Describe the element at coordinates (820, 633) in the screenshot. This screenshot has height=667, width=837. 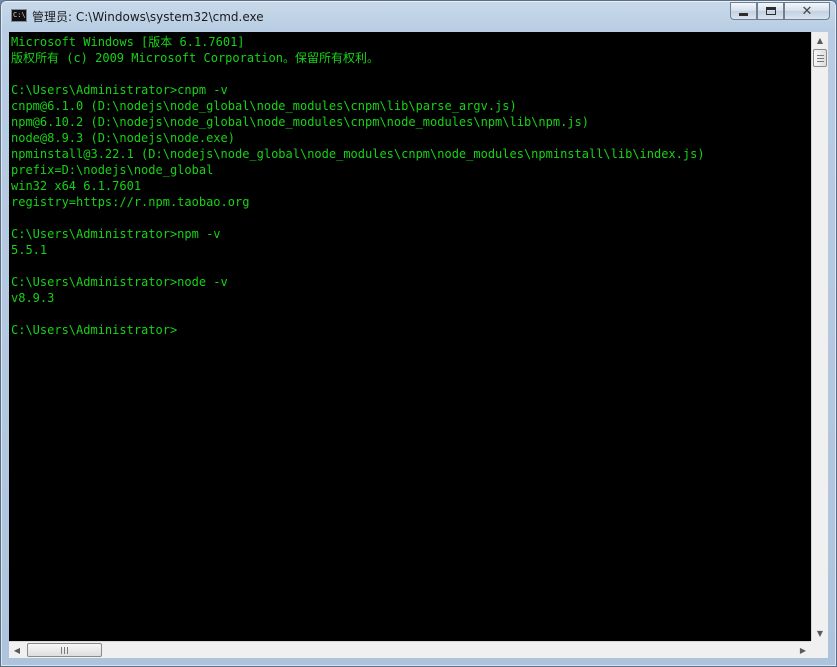
I see `scroll-down-icon: ▼` at that location.